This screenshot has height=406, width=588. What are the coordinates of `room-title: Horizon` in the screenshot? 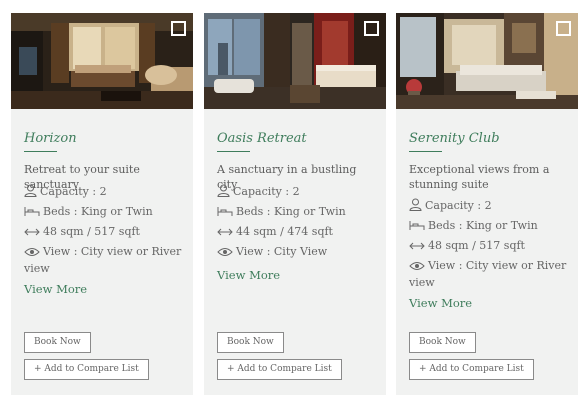 It's located at (50, 138).